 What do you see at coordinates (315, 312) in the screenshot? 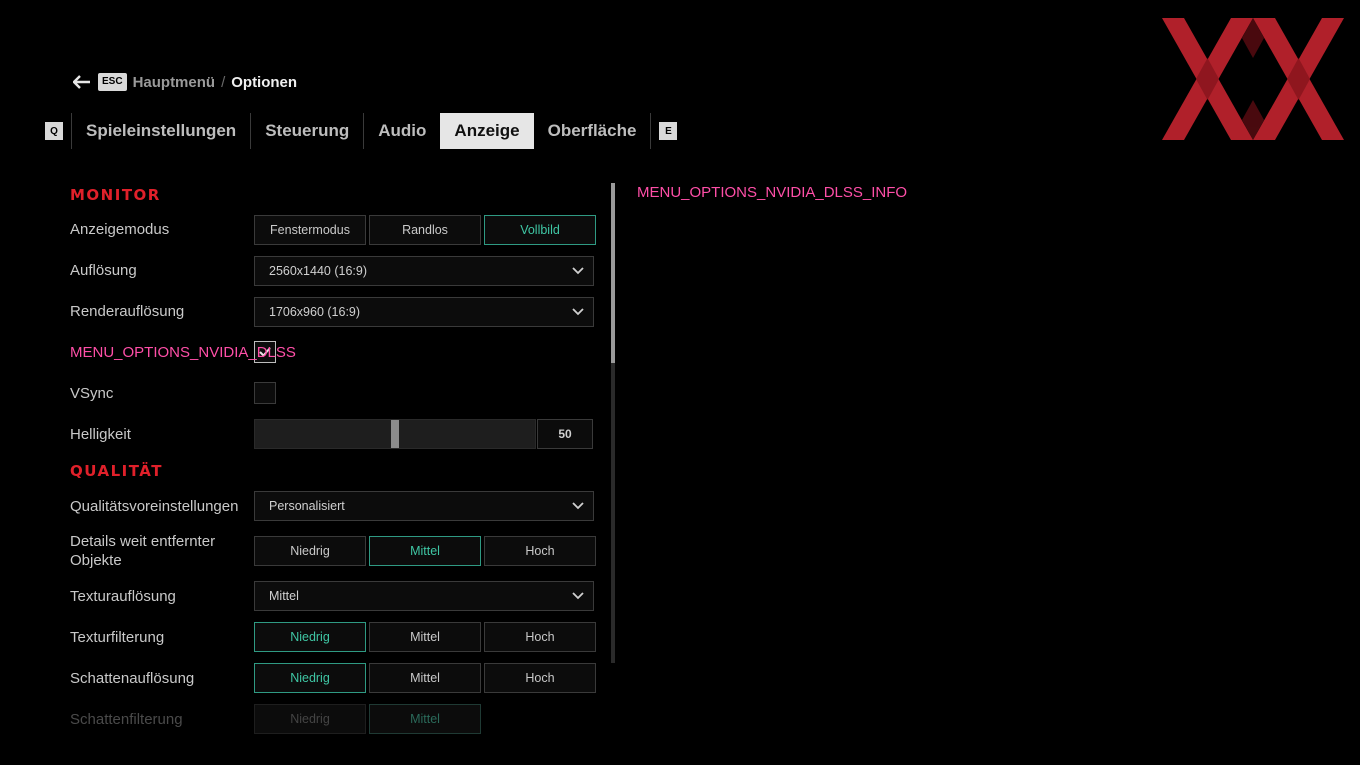
I see `render-resolution-value: 1706x960 (16:9)` at bounding box center [315, 312].